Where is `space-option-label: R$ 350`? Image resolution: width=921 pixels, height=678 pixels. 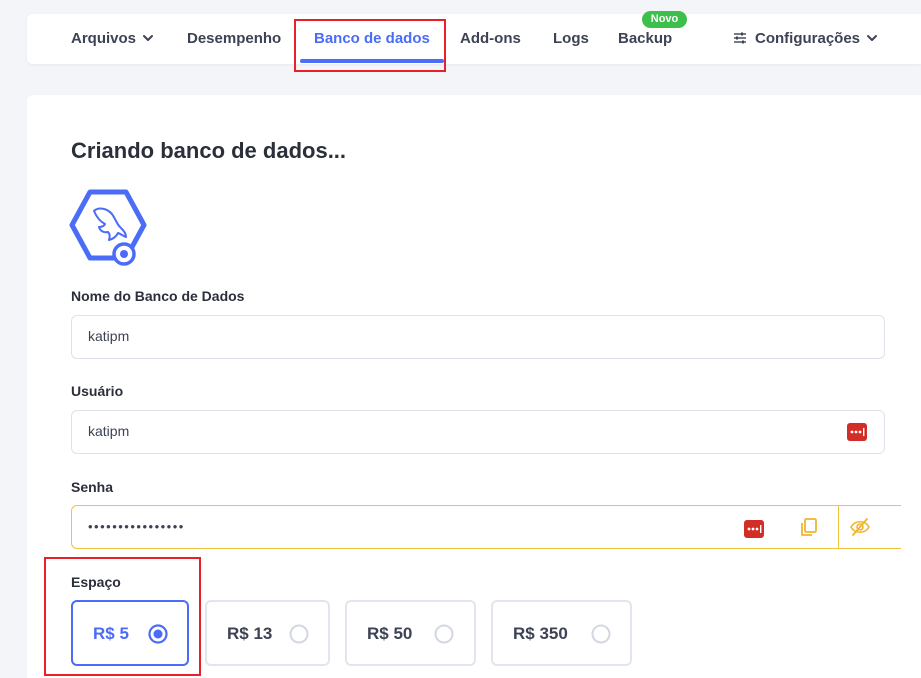
space-option-label: R$ 350 is located at coordinates (540, 633).